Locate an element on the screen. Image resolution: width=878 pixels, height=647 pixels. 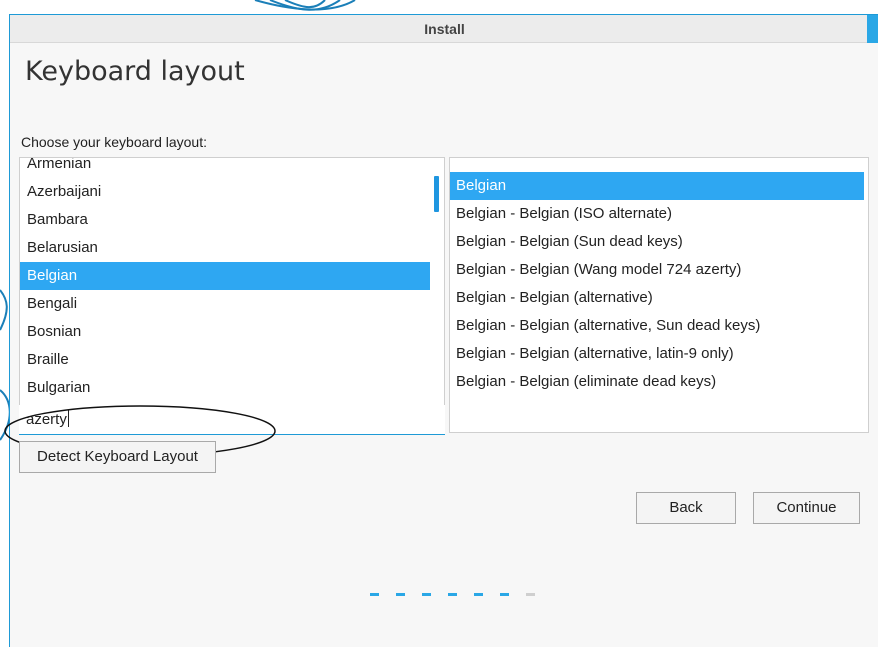
variant-list-item: Belgian - Belgian (alternative) is located at coordinates (657, 298).